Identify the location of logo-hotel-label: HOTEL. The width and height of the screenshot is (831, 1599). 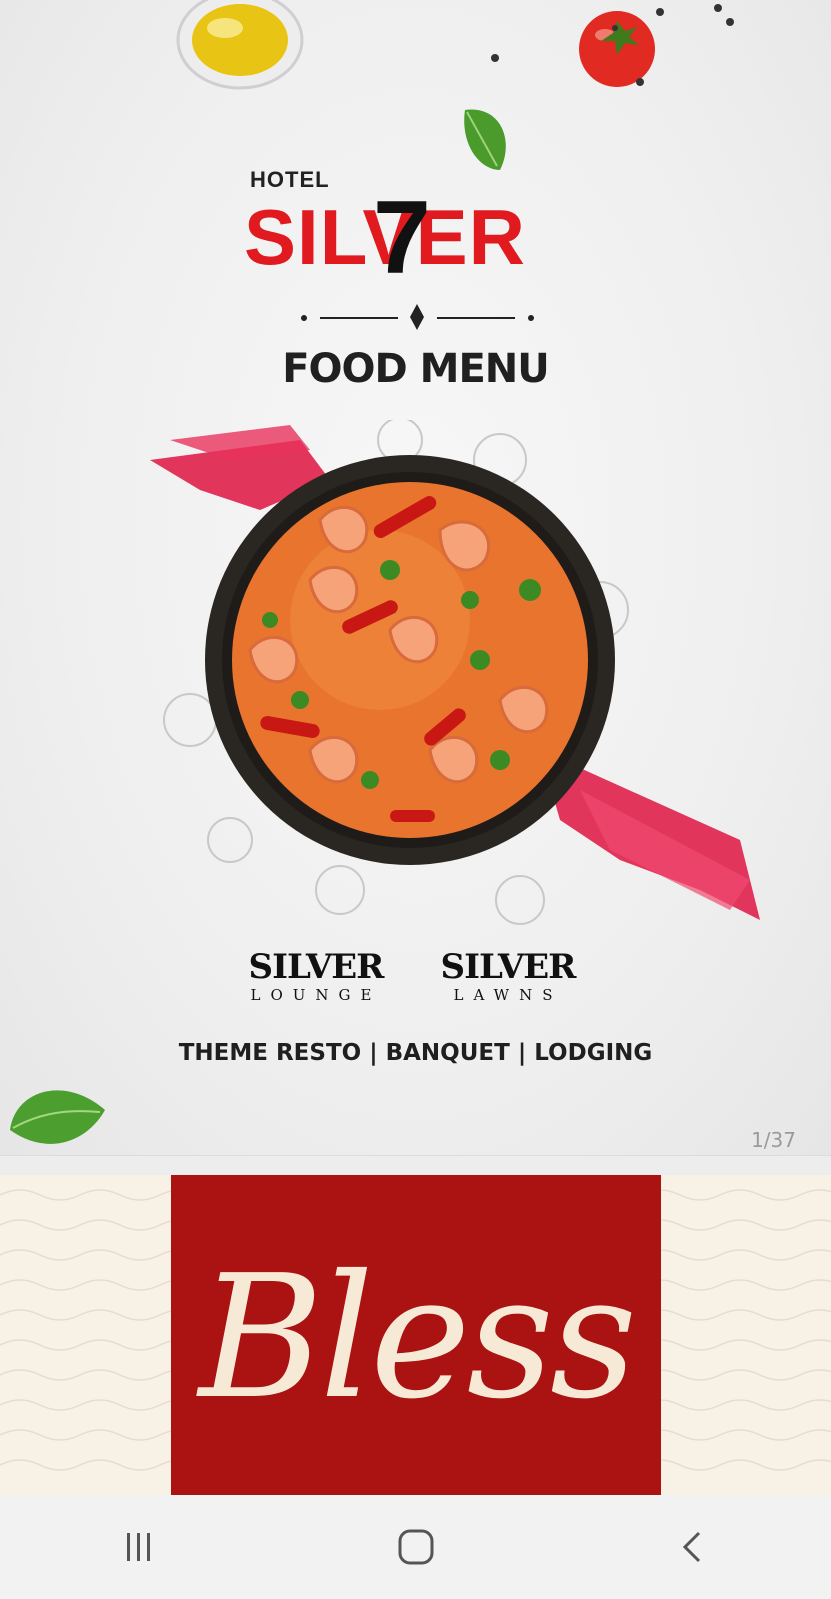
(290, 179).